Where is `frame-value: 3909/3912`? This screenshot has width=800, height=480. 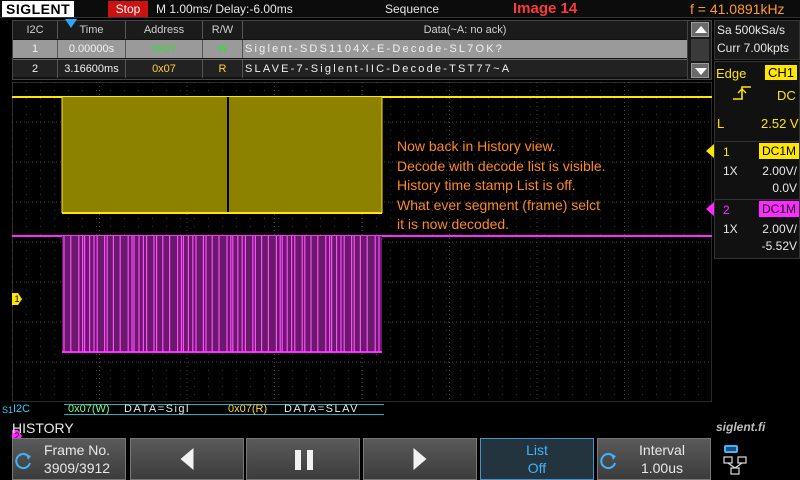
frame-value: 3909/3912 is located at coordinates (77, 468).